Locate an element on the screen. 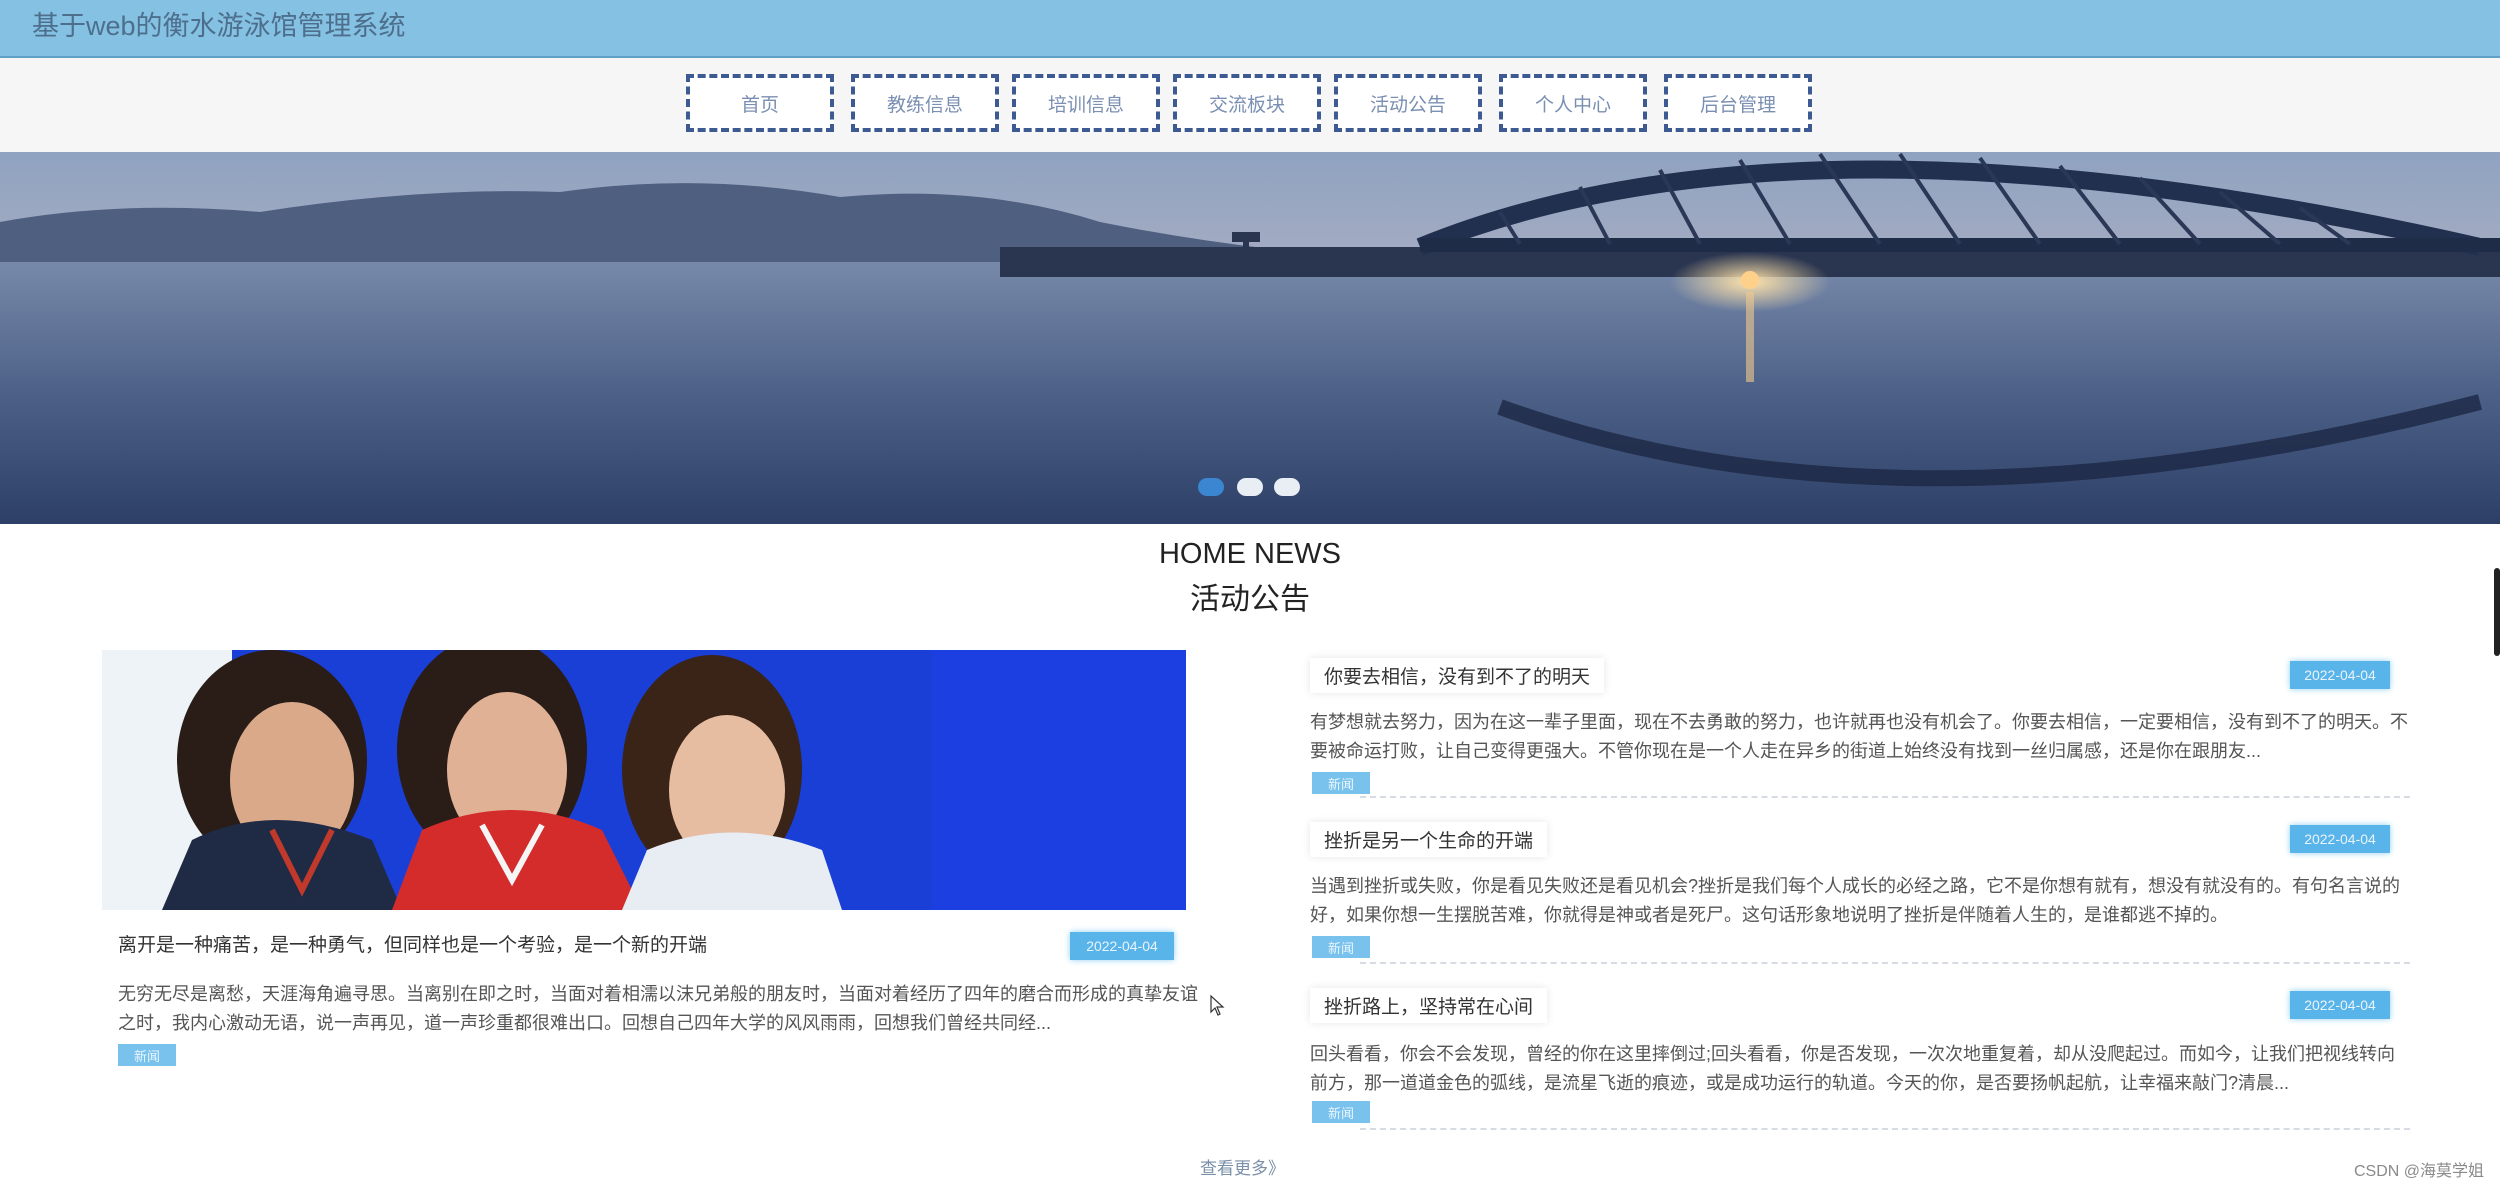  section-title-en: HOME NEWS is located at coordinates (1250, 554).